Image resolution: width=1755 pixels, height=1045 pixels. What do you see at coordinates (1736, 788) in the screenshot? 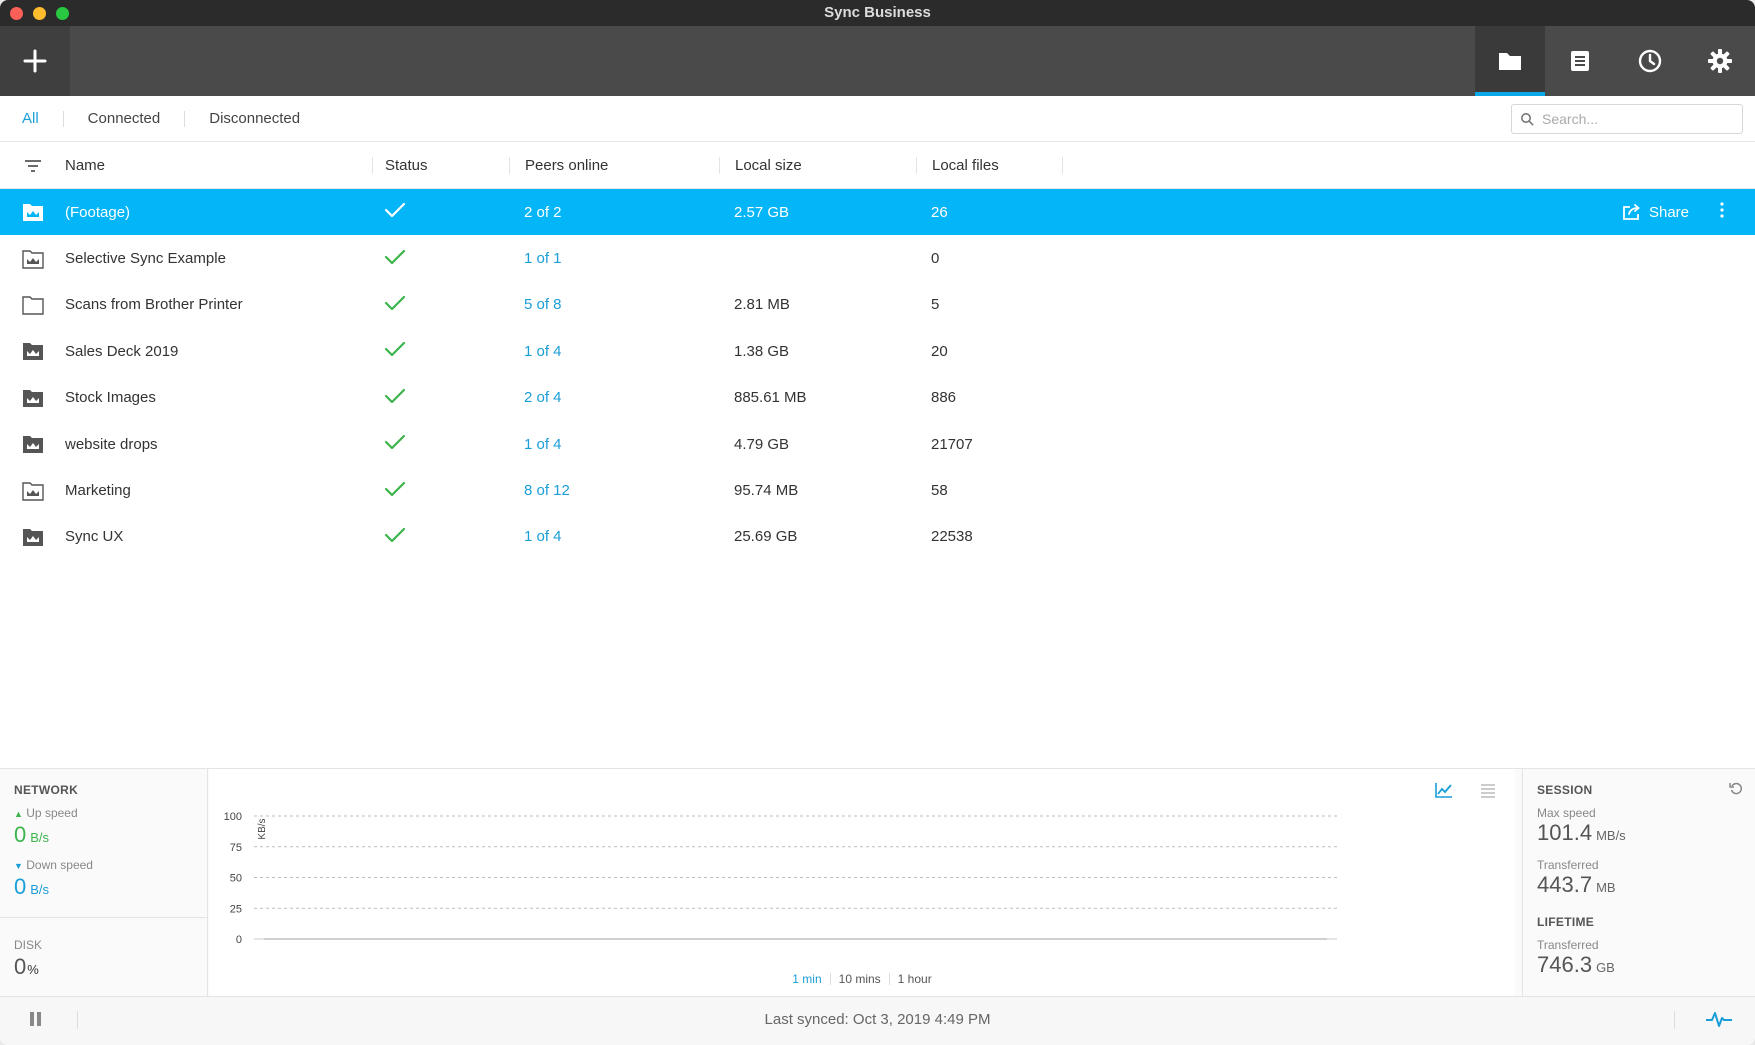
I see `reset-icon` at bounding box center [1736, 788].